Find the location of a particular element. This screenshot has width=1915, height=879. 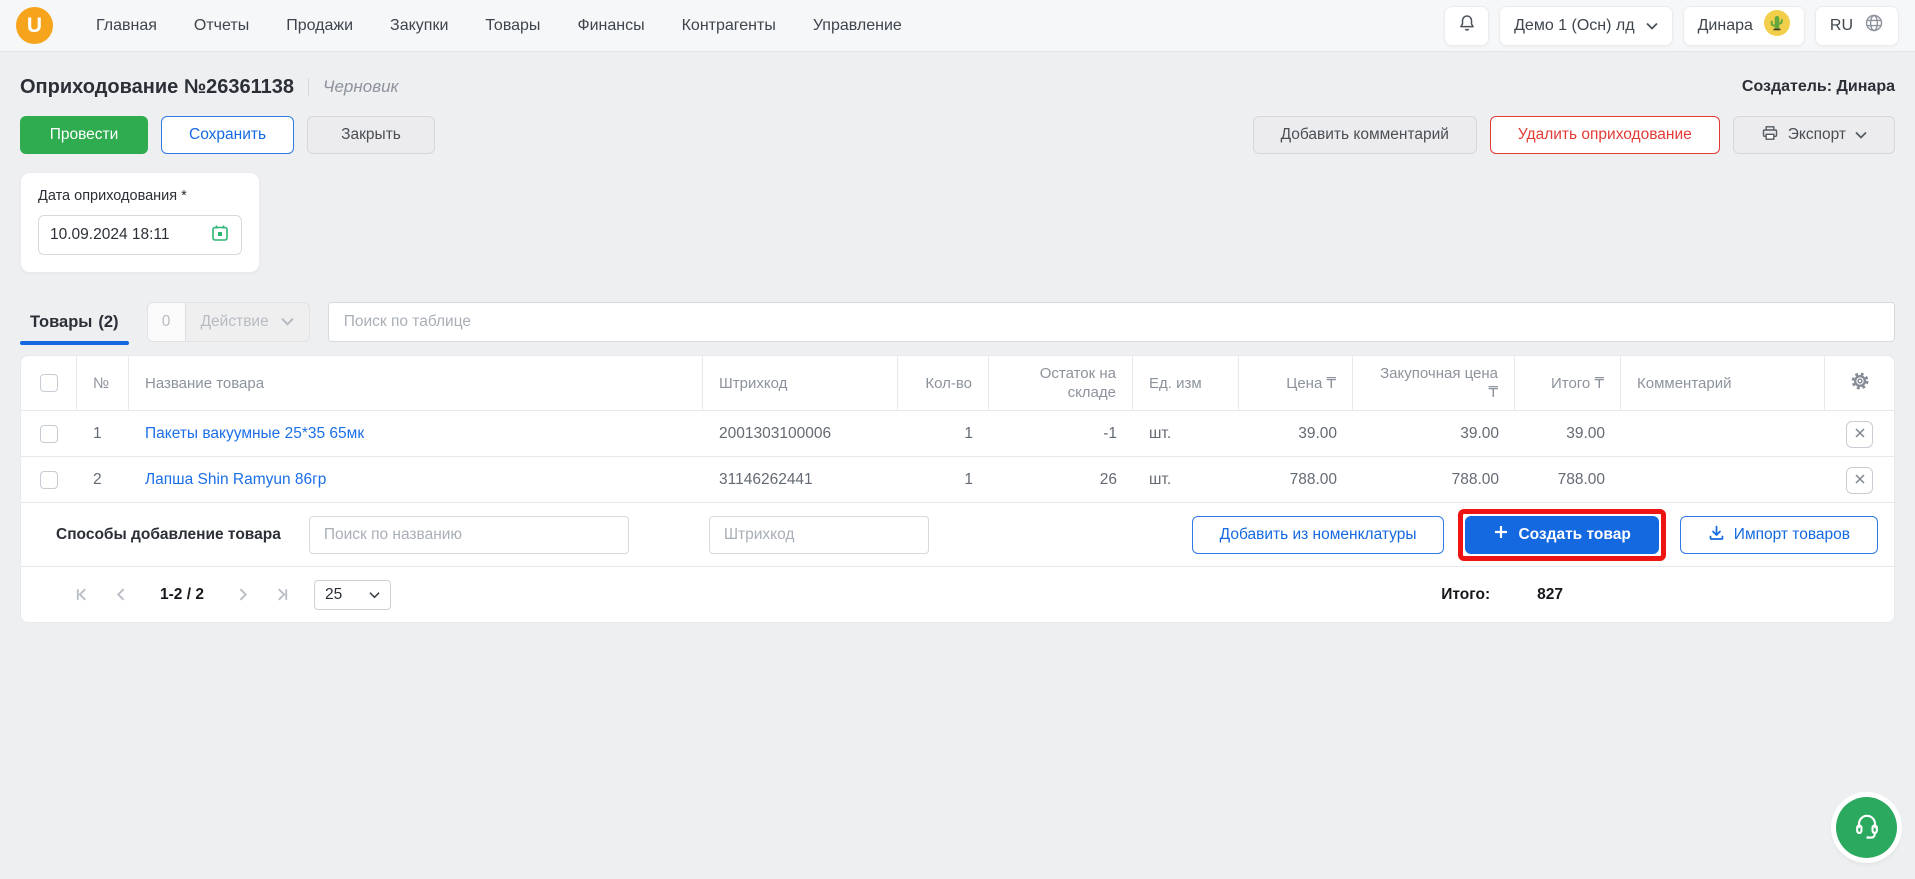

date-input-wrapper is located at coordinates (140, 235).